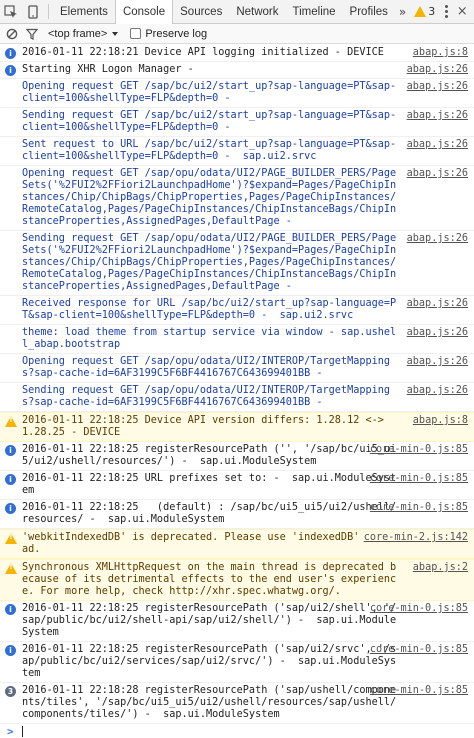 The height and width of the screenshot is (738, 474). I want to click on warning-counter: 3, so click(424, 11).